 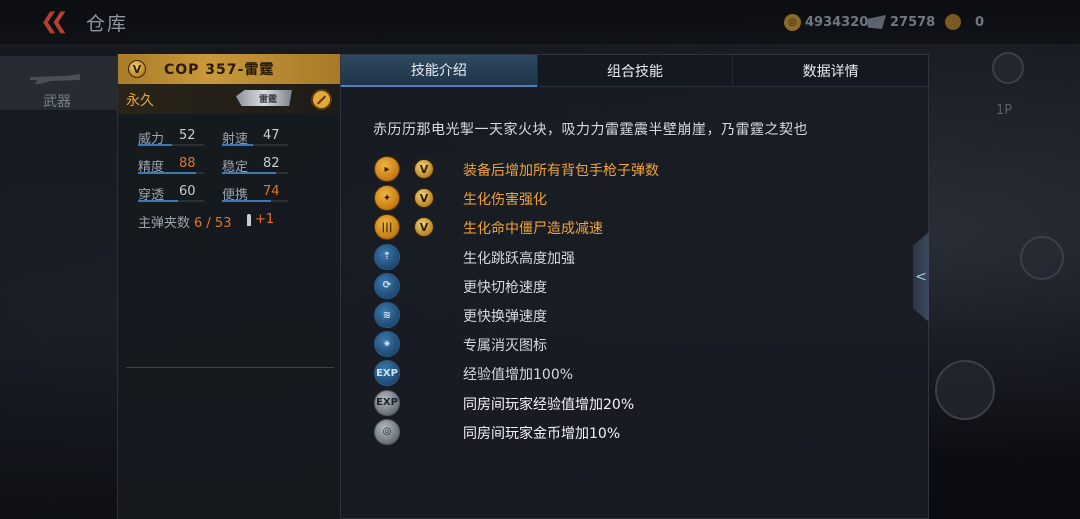 I want to click on weapon-name: COP 357-雷霆, so click(x=219, y=70).